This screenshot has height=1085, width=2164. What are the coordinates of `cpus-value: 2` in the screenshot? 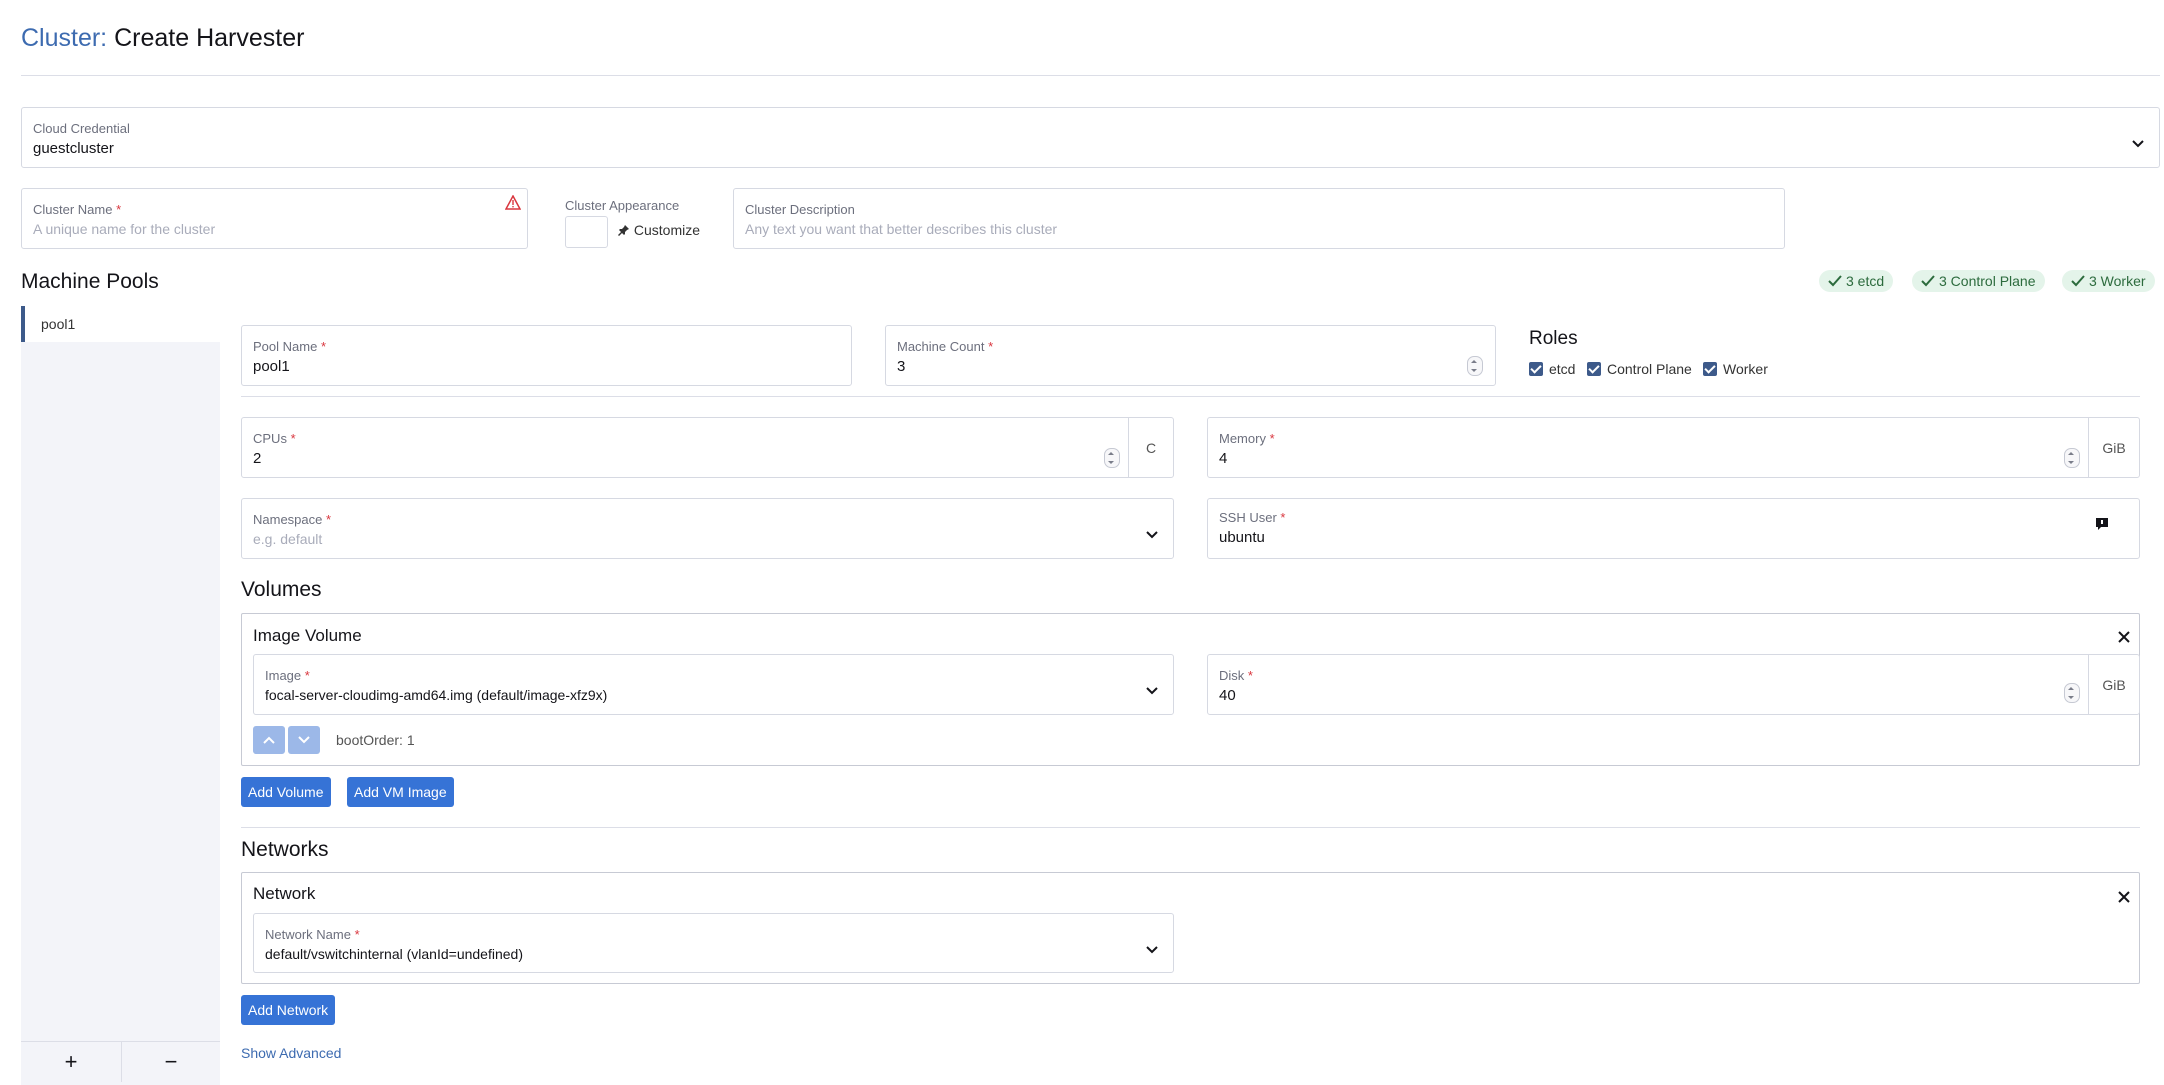 It's located at (257, 458).